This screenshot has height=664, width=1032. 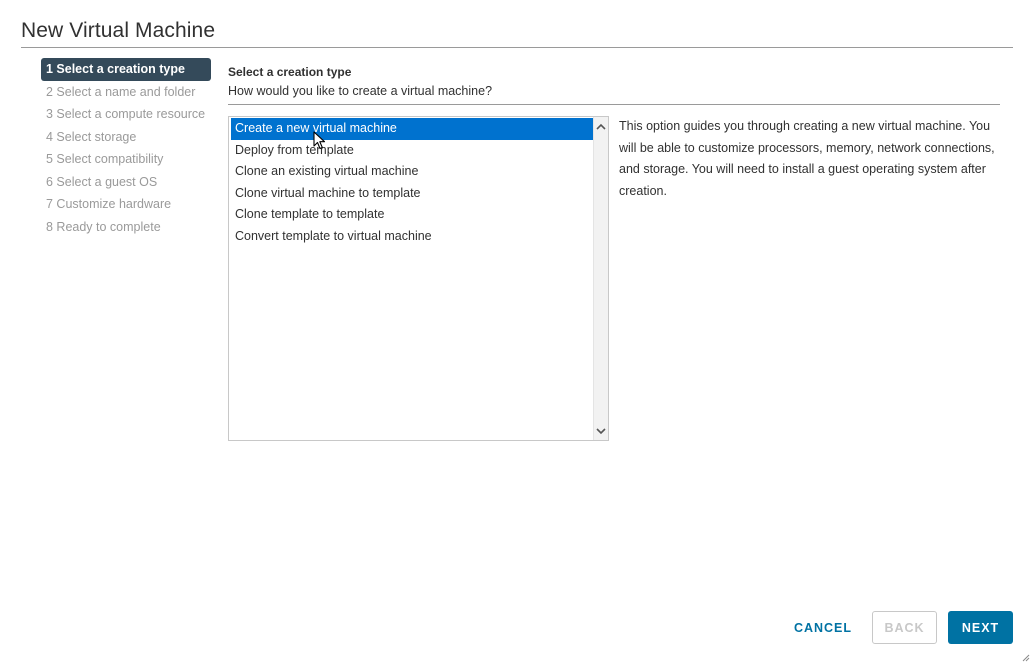 I want to click on step-select-name-folder: 2 Select a name and folder, so click(x=121, y=91).